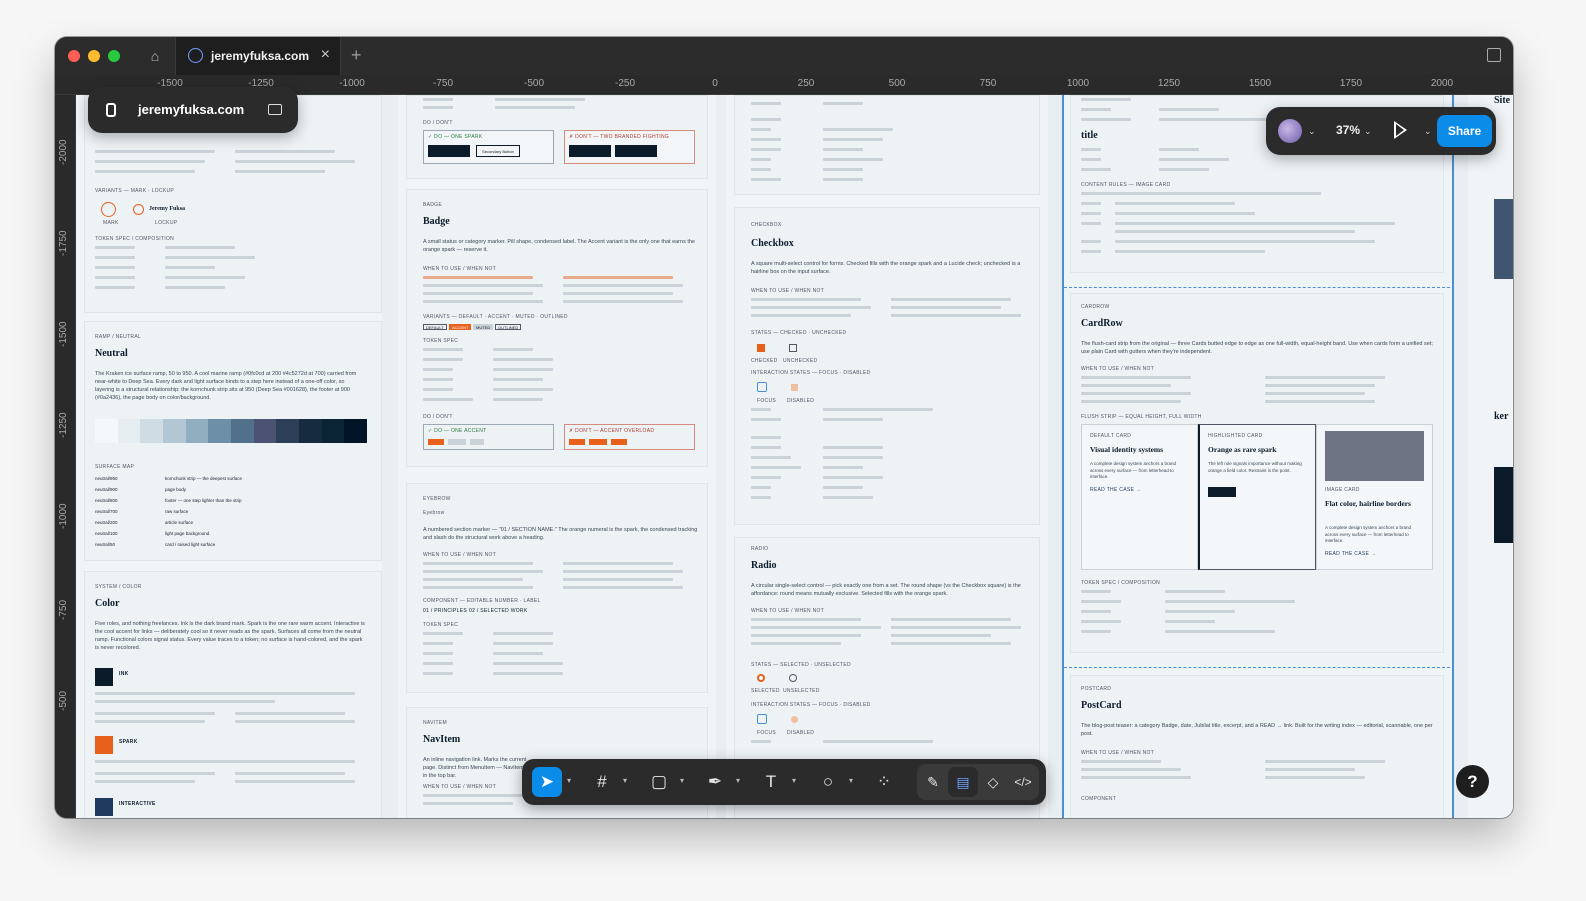  Describe the element at coordinates (1400, 130) in the screenshot. I see `present-icon` at that location.